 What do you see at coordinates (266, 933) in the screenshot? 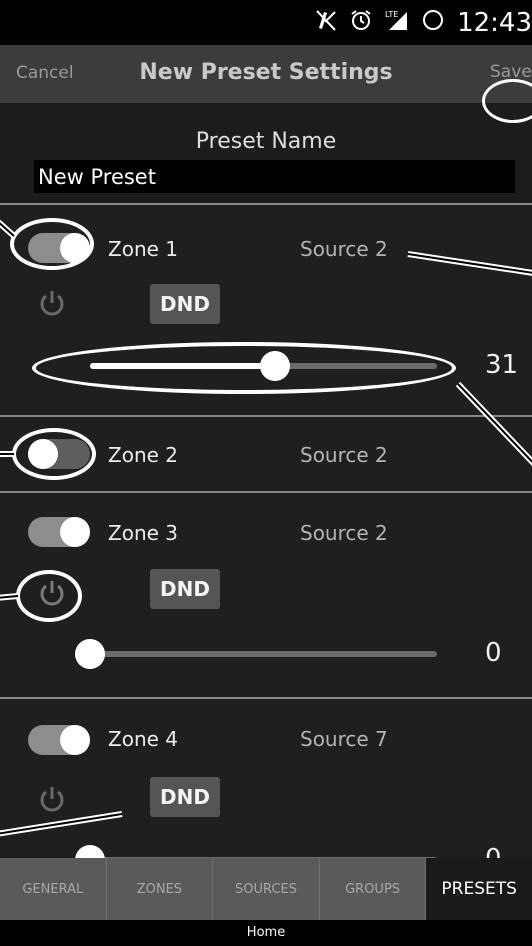
I see `home-button: Home` at bounding box center [266, 933].